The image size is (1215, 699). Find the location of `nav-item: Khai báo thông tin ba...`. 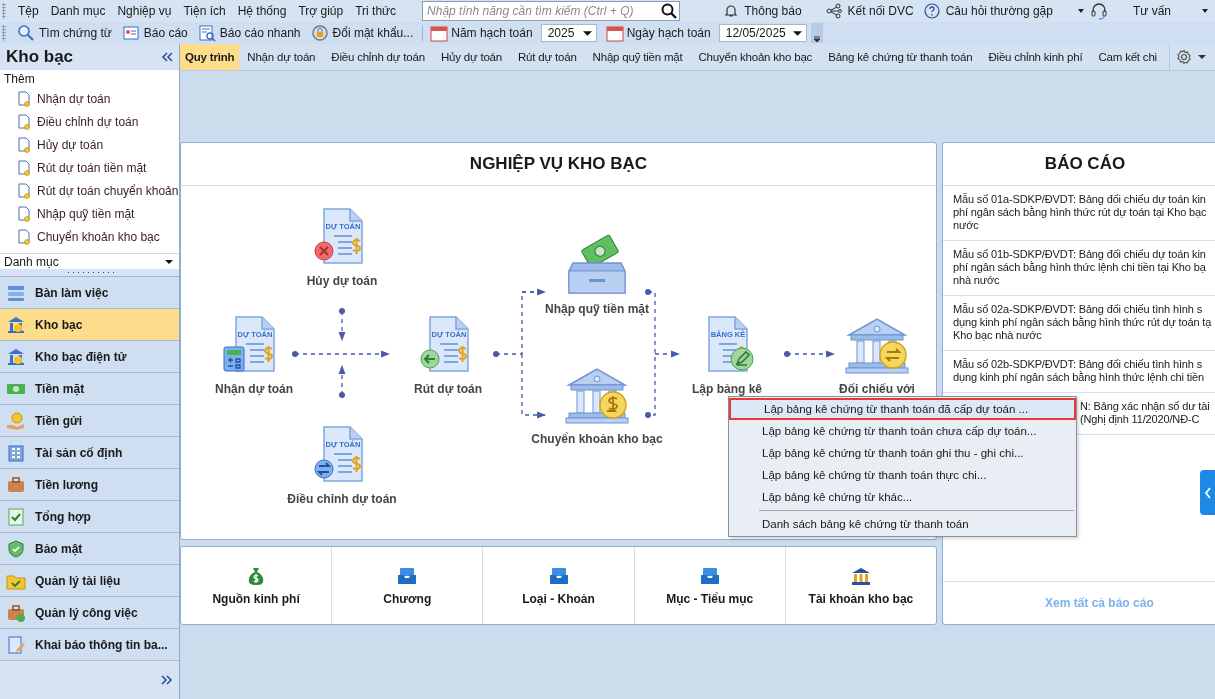

nav-item: Khai báo thông tin ba... is located at coordinates (89, 645).